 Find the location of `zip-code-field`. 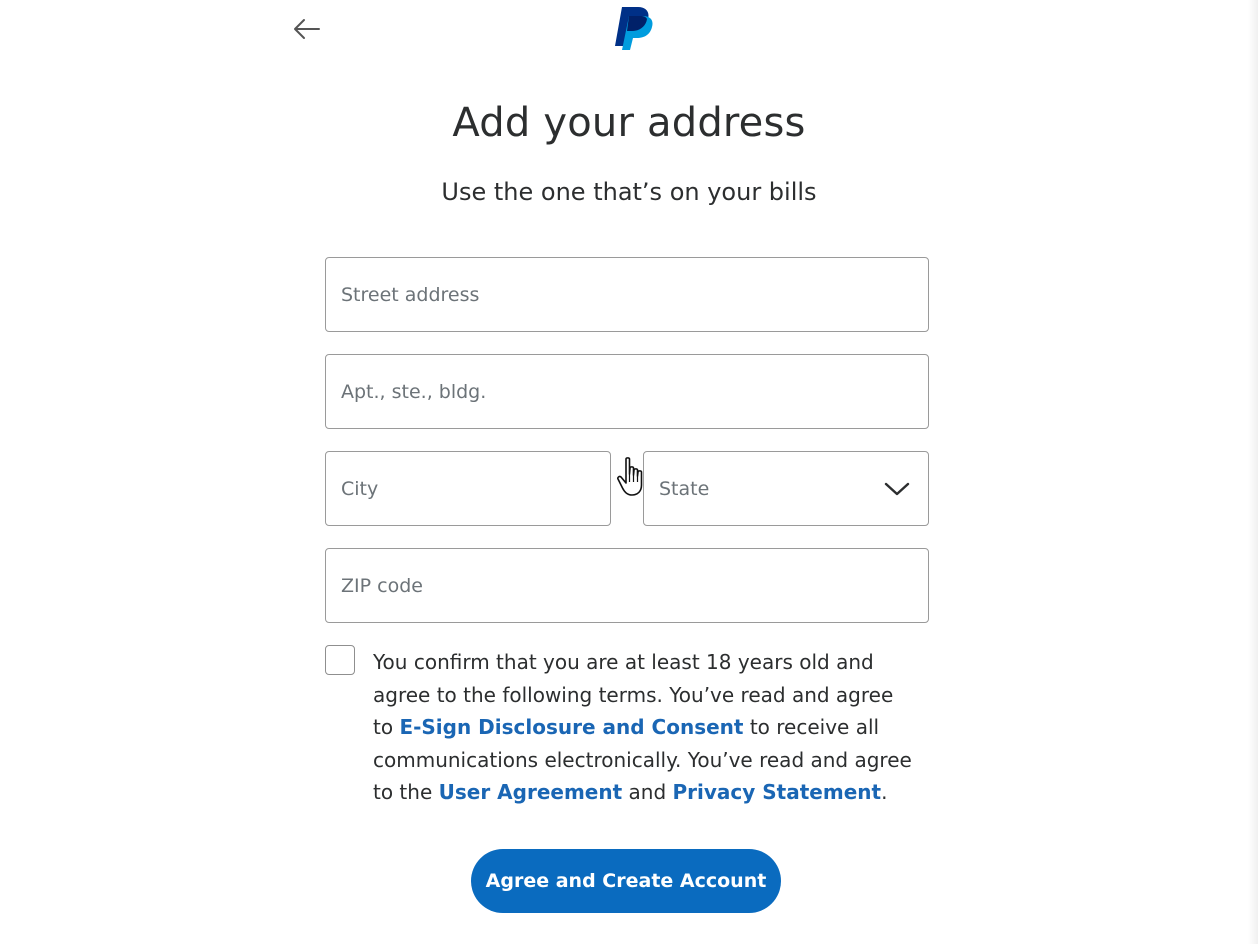

zip-code-field is located at coordinates (627, 585).